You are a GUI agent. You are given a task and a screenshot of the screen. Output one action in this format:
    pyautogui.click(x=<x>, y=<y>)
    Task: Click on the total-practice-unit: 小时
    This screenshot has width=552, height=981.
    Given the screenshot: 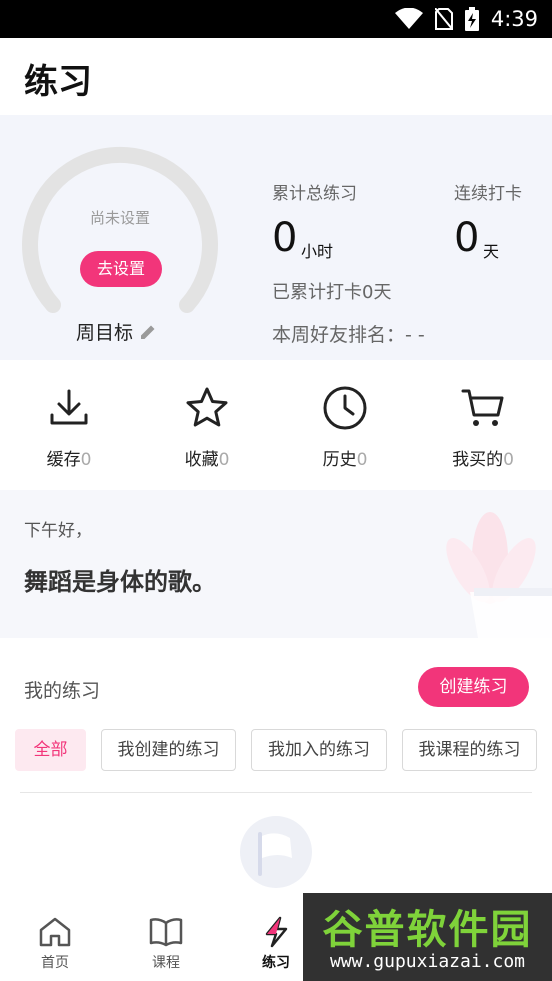 What is the action you would take?
    pyautogui.click(x=317, y=251)
    